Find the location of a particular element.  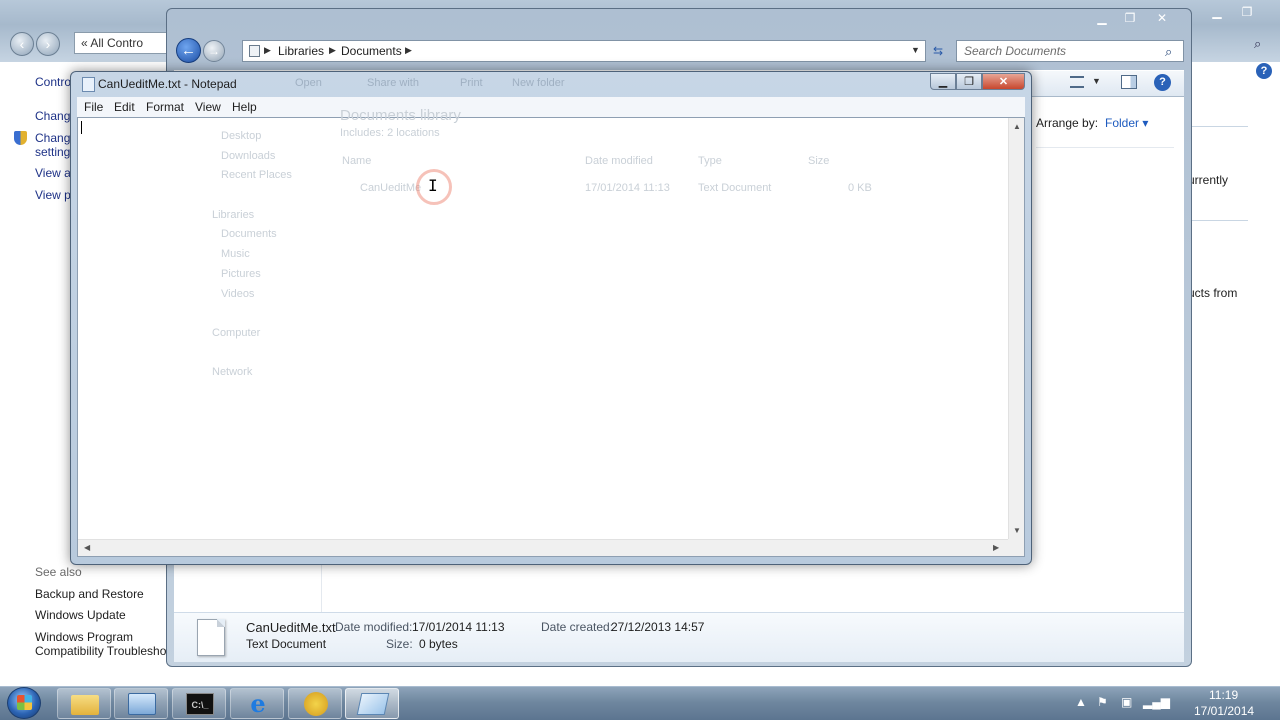

scroll-up-arrow-icon: ▲ is located at coordinates (1017, 126).